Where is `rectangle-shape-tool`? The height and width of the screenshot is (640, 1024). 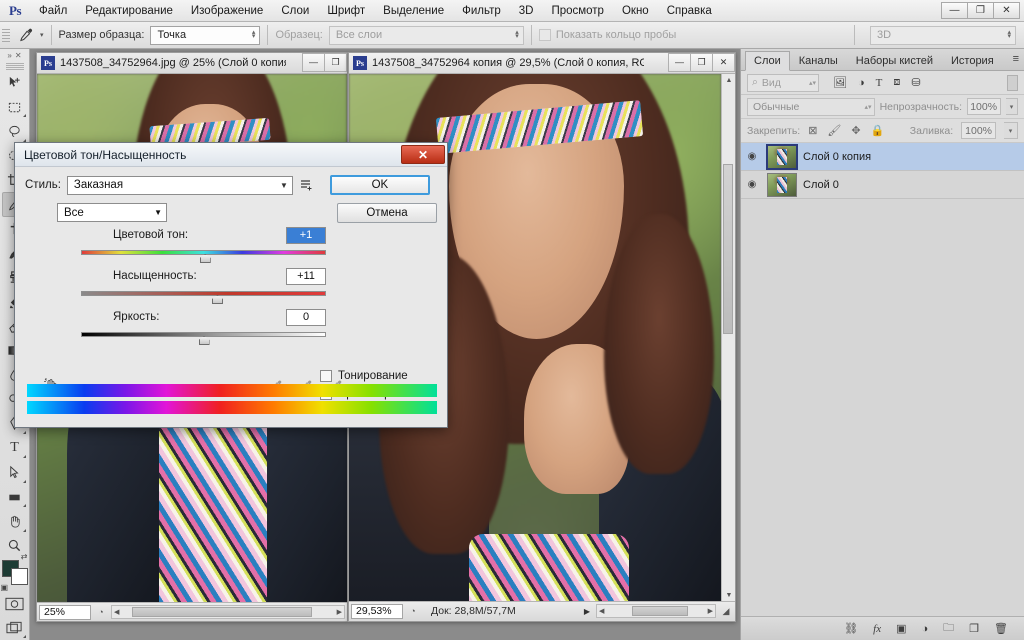 rectangle-shape-tool is located at coordinates (15, 497).